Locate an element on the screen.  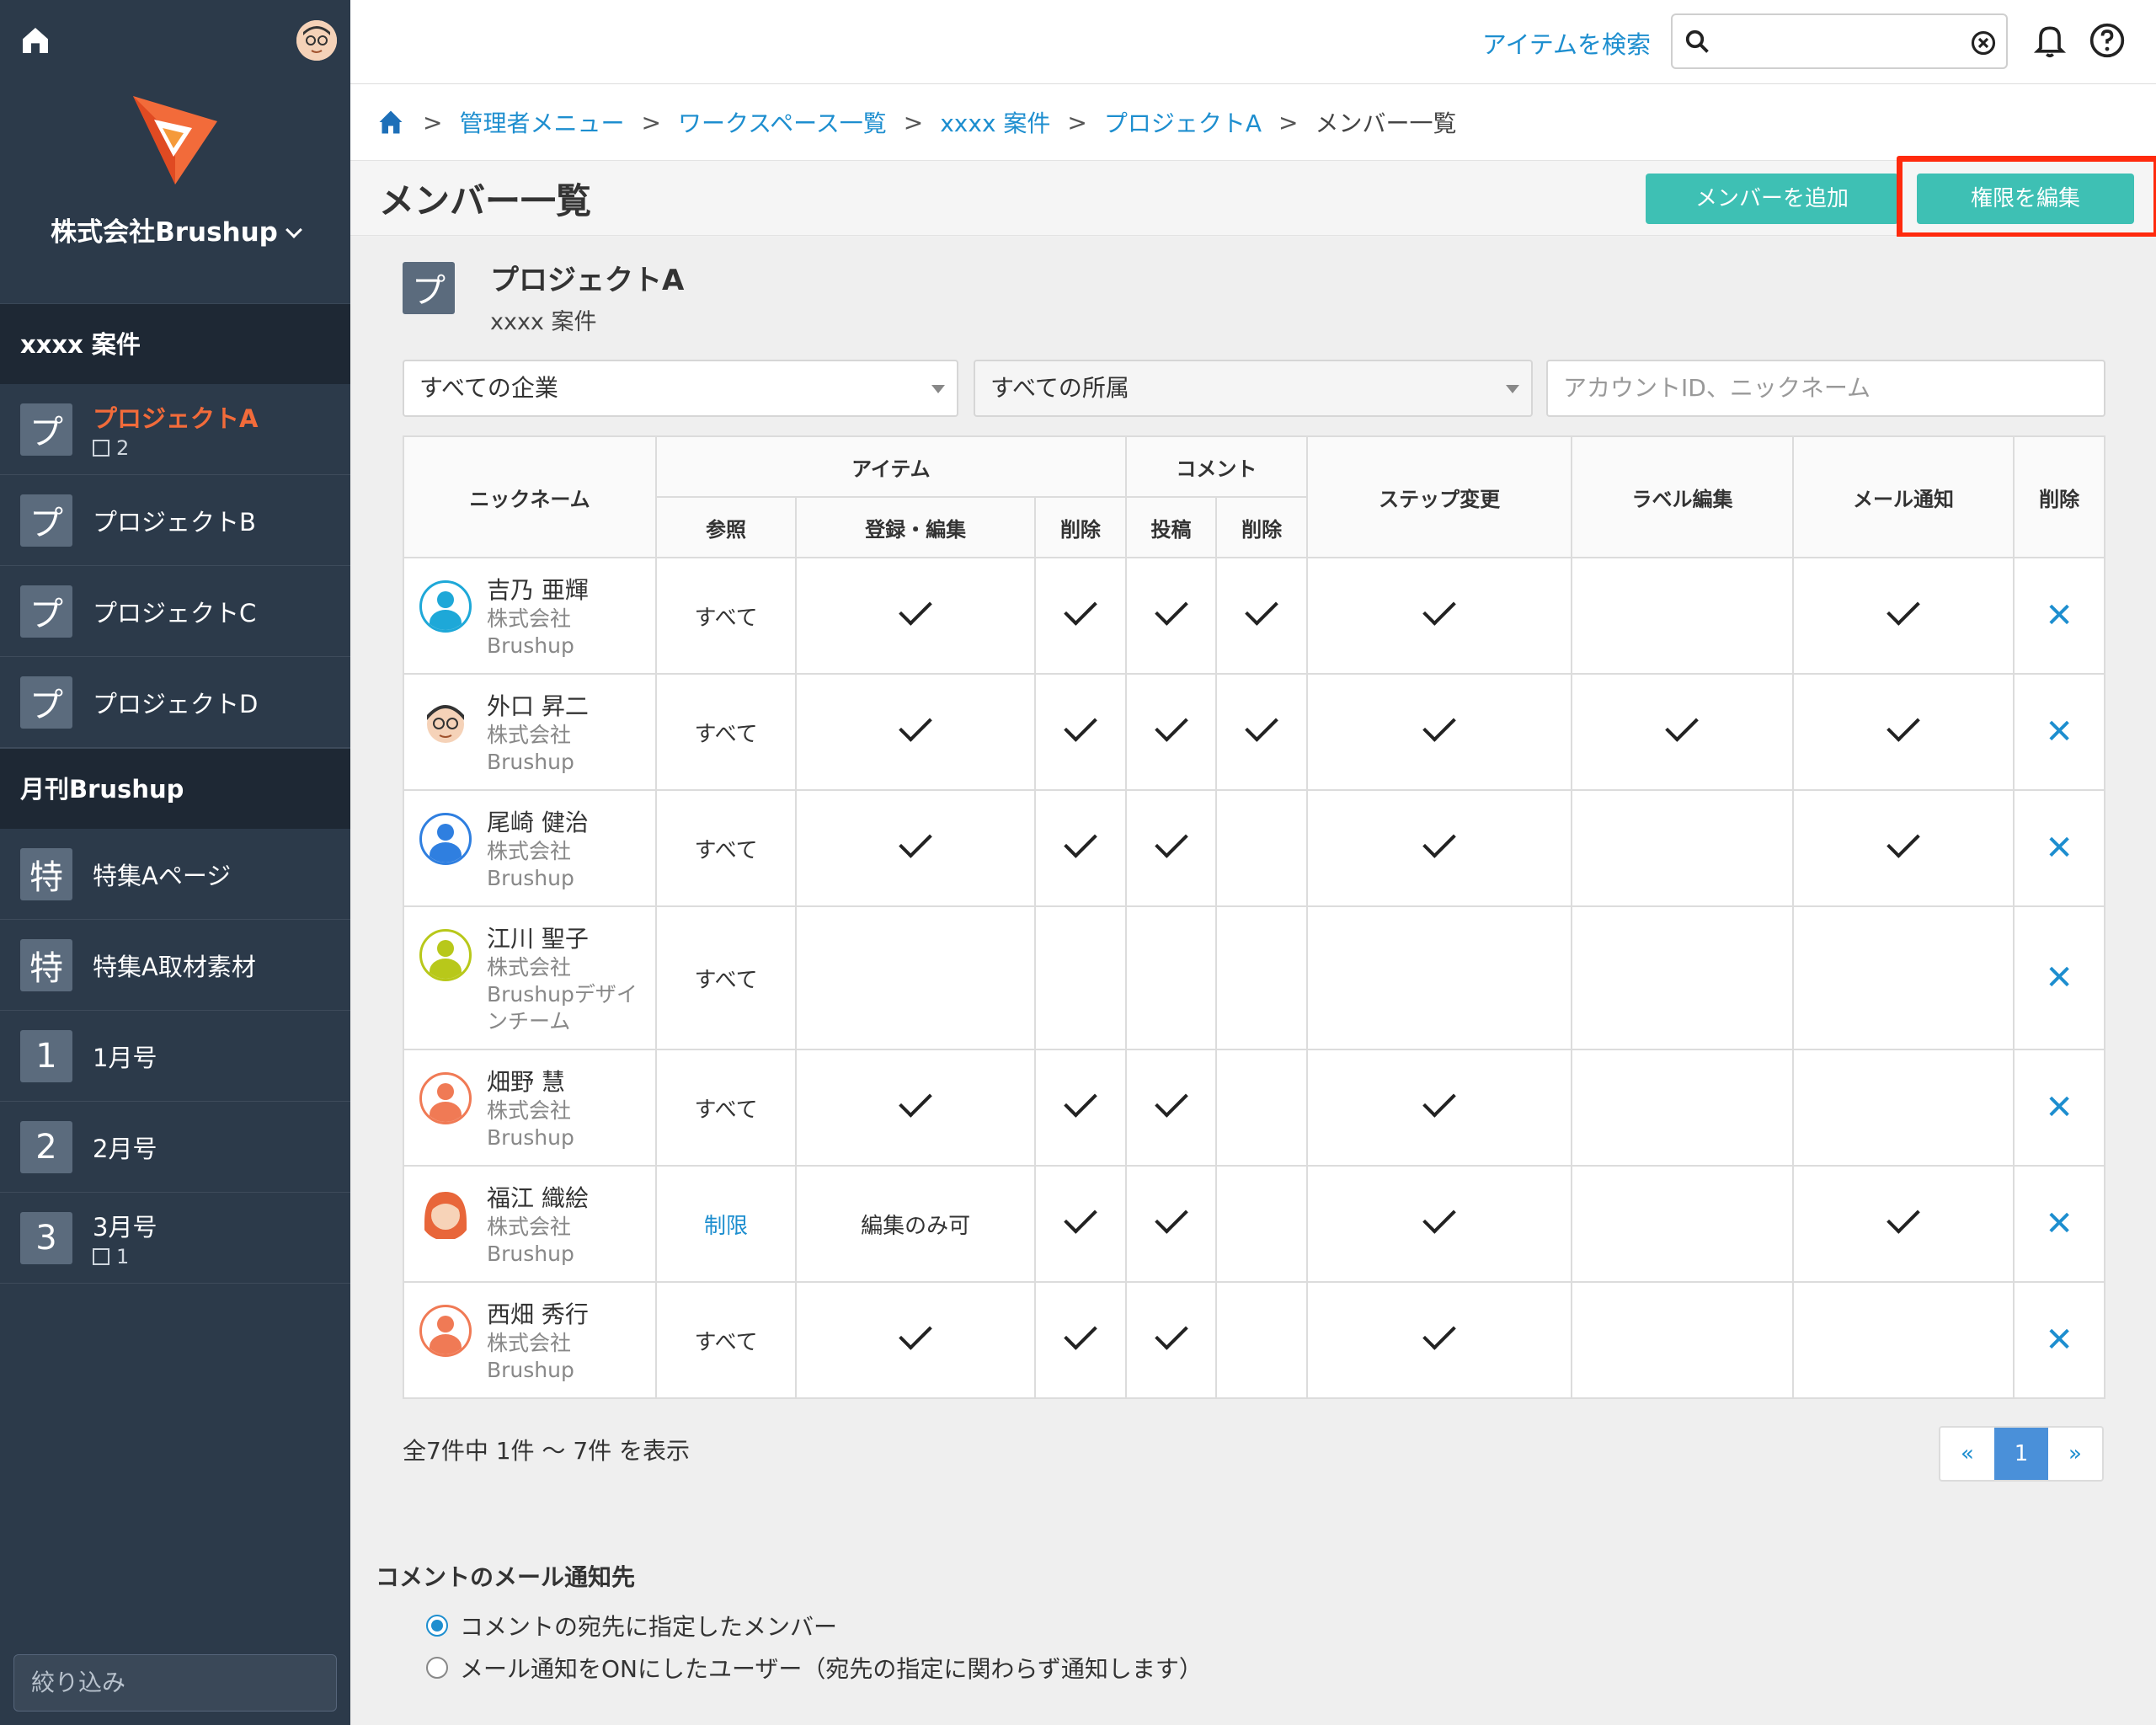
member-name: 吉乃 亜輝 is located at coordinates (538, 589).